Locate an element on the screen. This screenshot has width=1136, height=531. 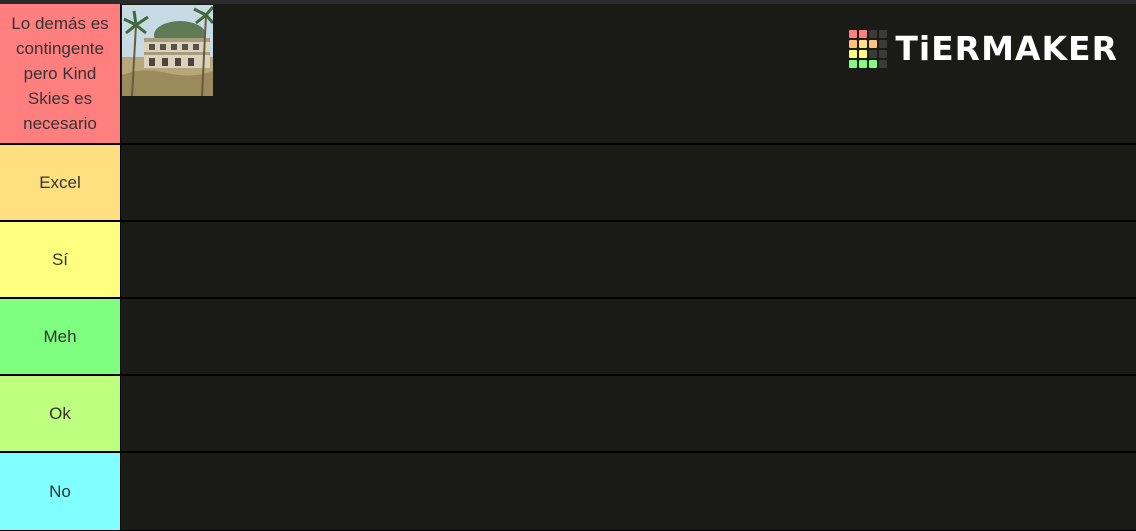
tiermaker-logo: TiERMAKER is located at coordinates (983, 49).